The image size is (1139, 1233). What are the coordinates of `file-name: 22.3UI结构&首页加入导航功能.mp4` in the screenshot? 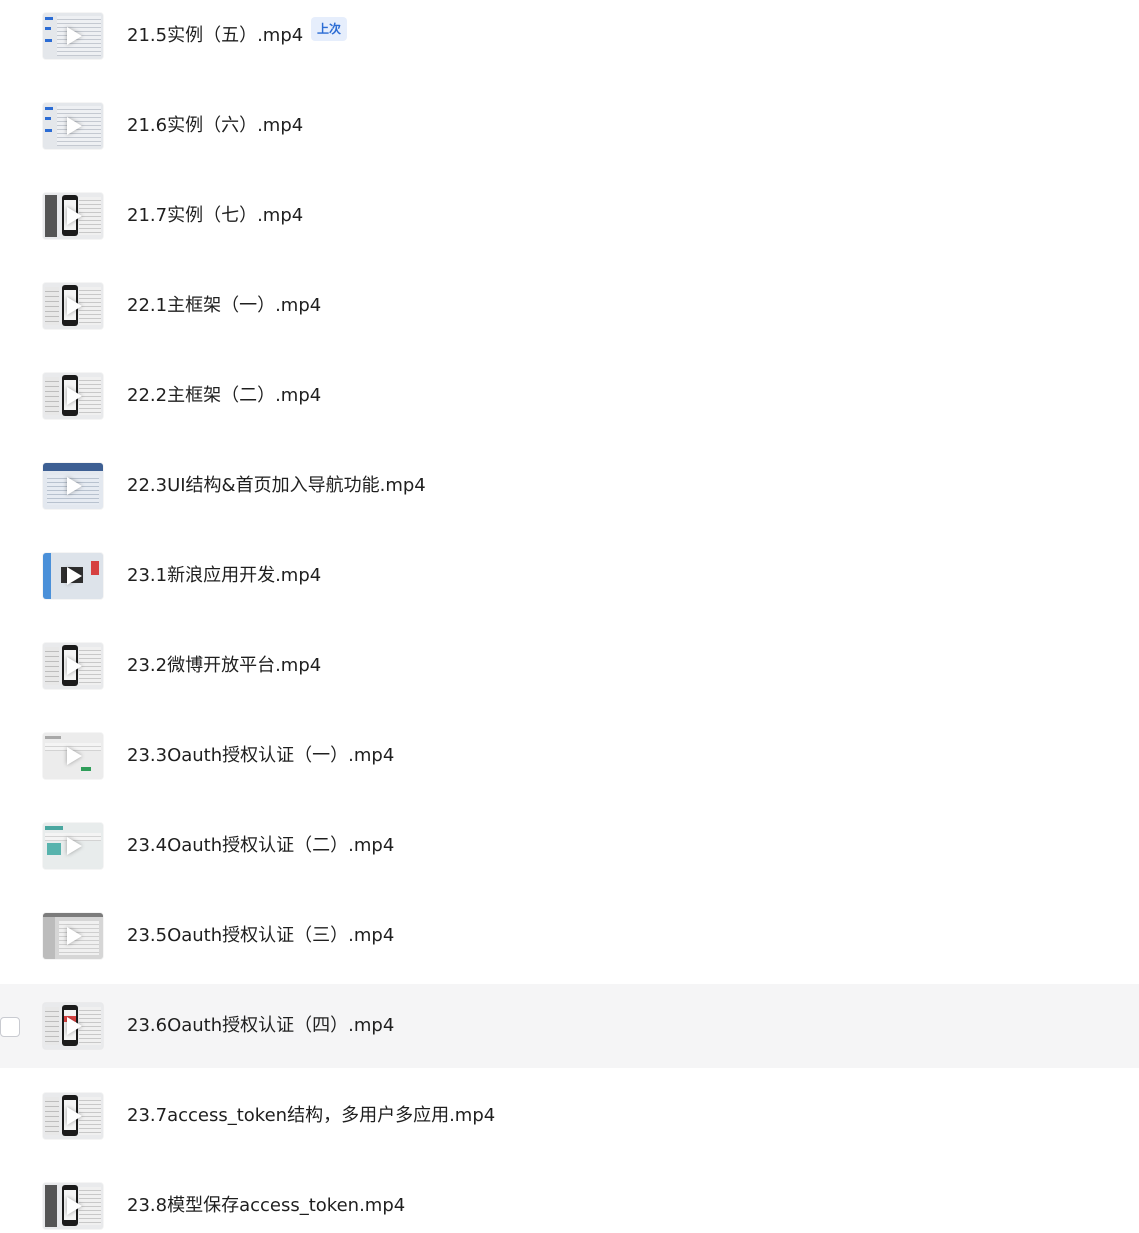 It's located at (276, 486).